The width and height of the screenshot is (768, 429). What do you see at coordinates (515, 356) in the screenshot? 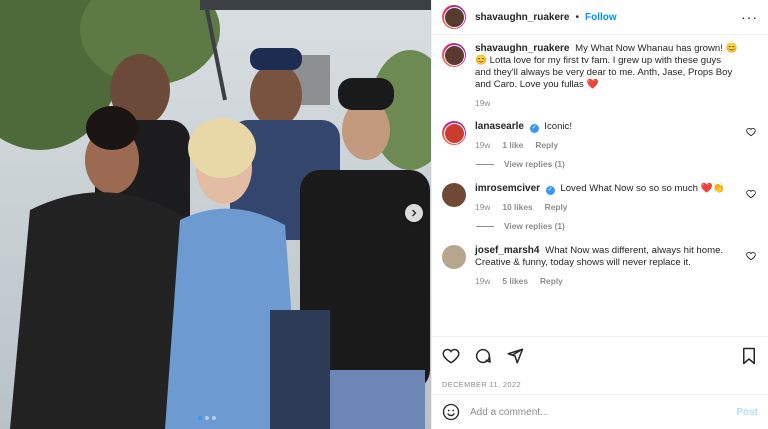
I see `share-icon` at bounding box center [515, 356].